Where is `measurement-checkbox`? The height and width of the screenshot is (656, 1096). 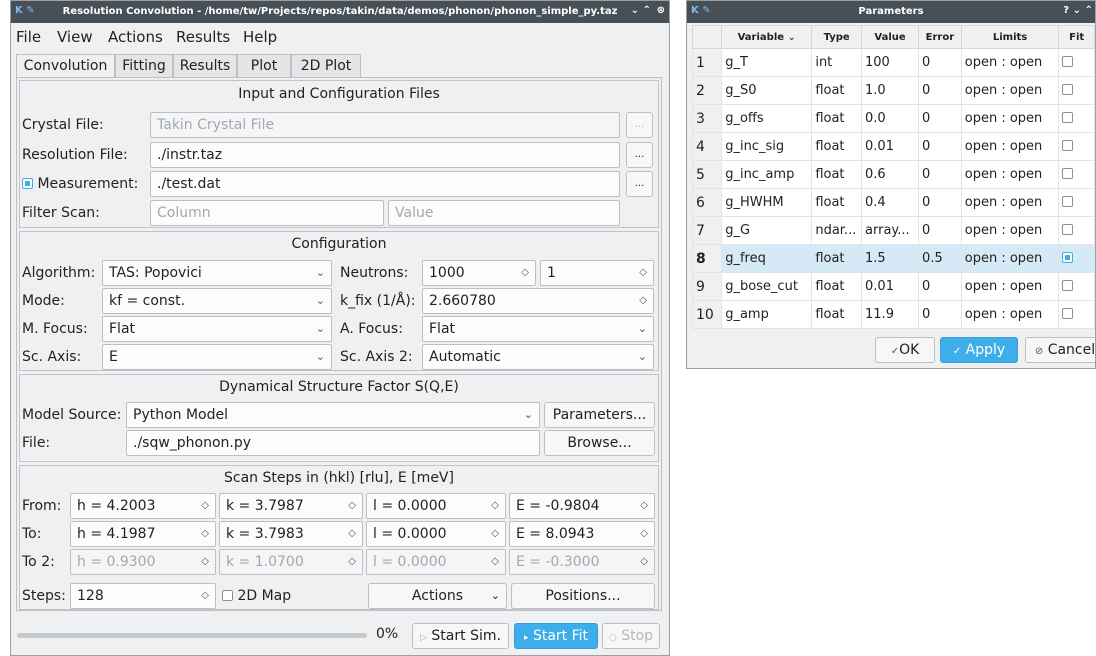
measurement-checkbox is located at coordinates (27, 183).